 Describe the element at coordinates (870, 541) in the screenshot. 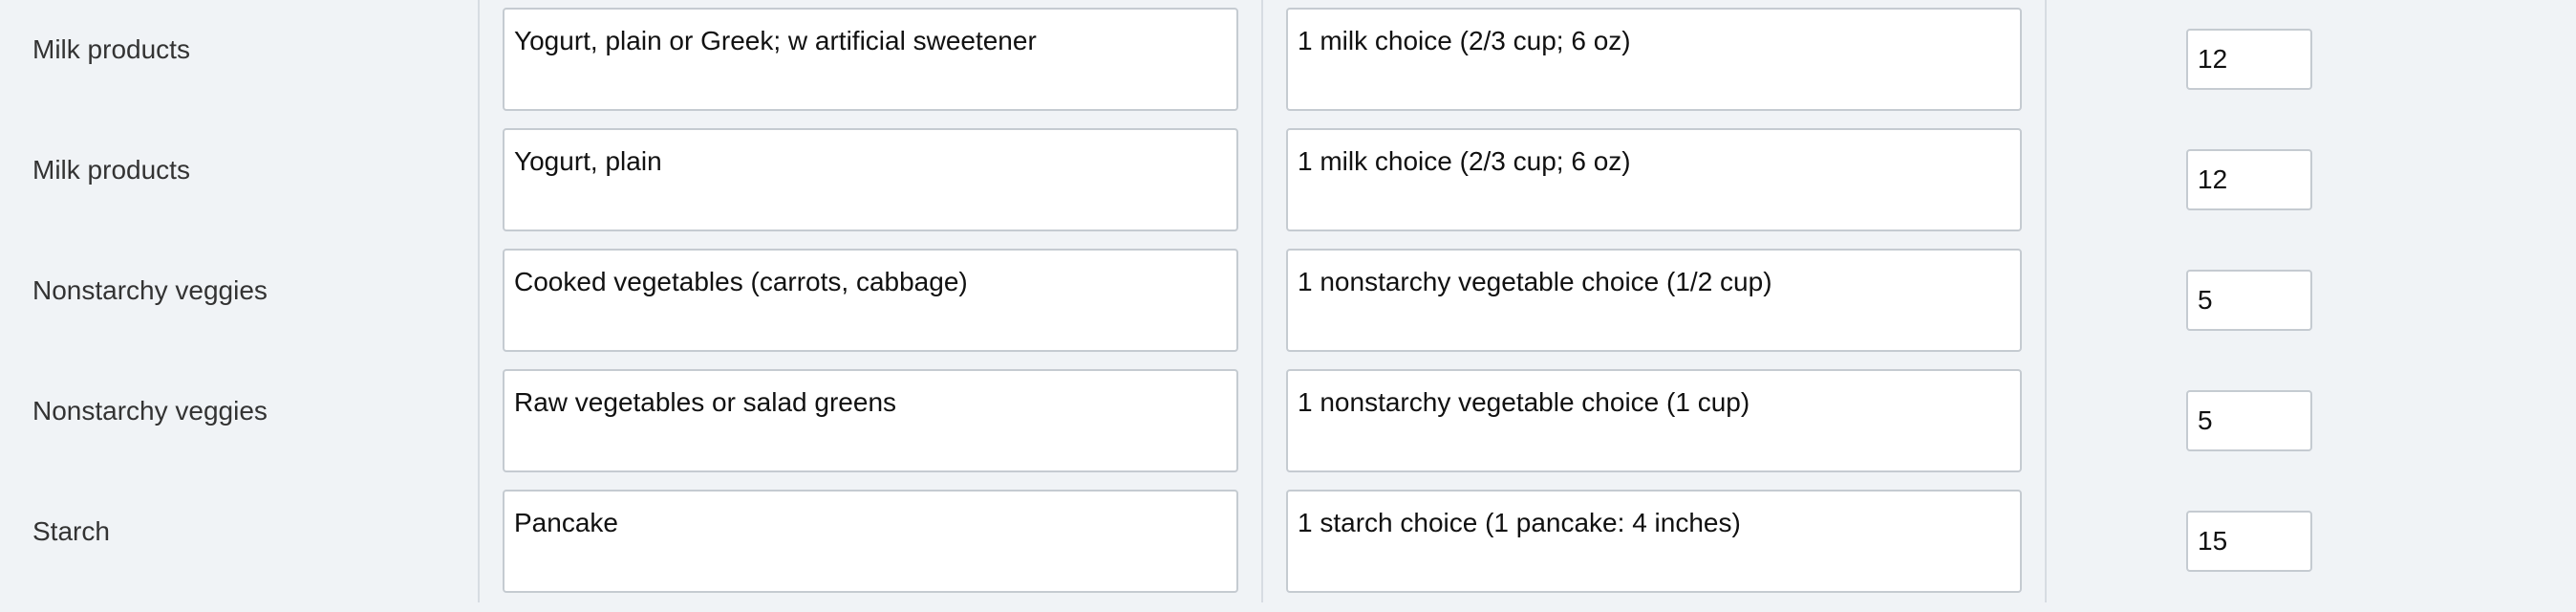

I see `food-item-field: Pancake` at that location.